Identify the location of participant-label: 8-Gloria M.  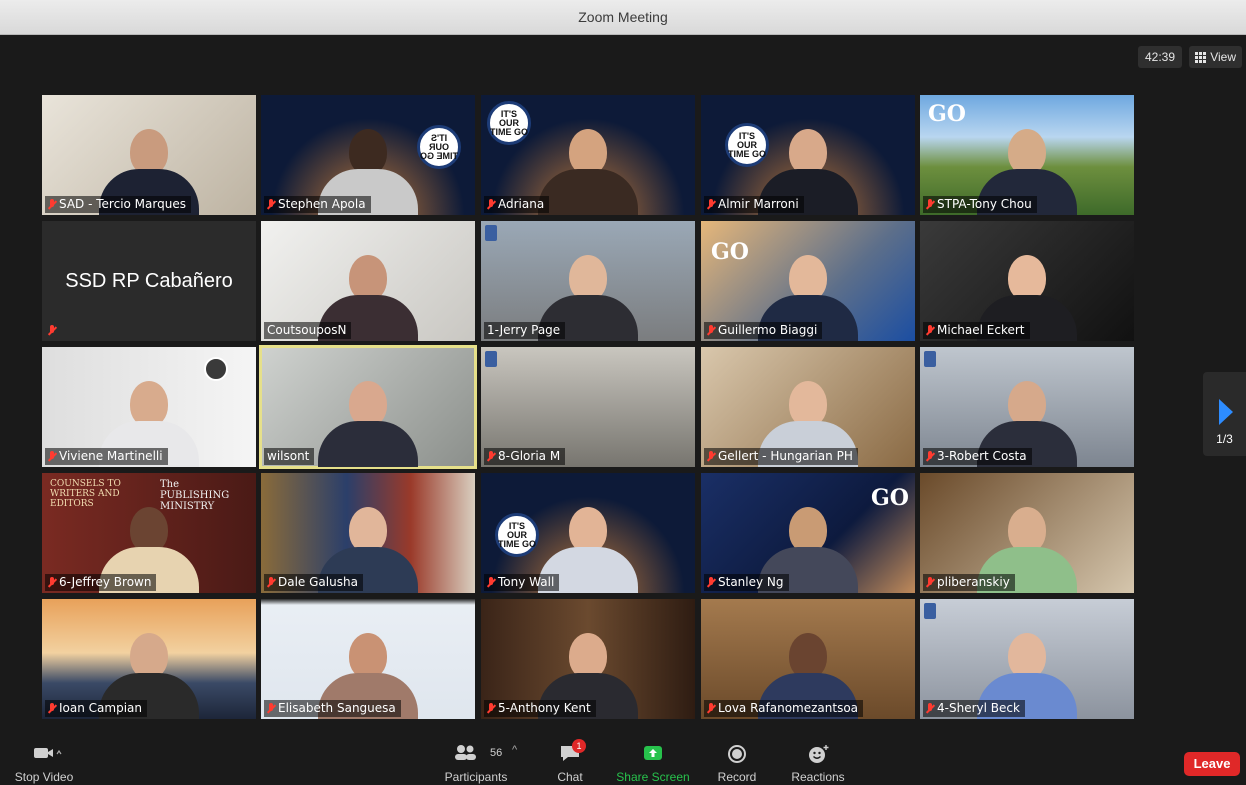
(525, 456).